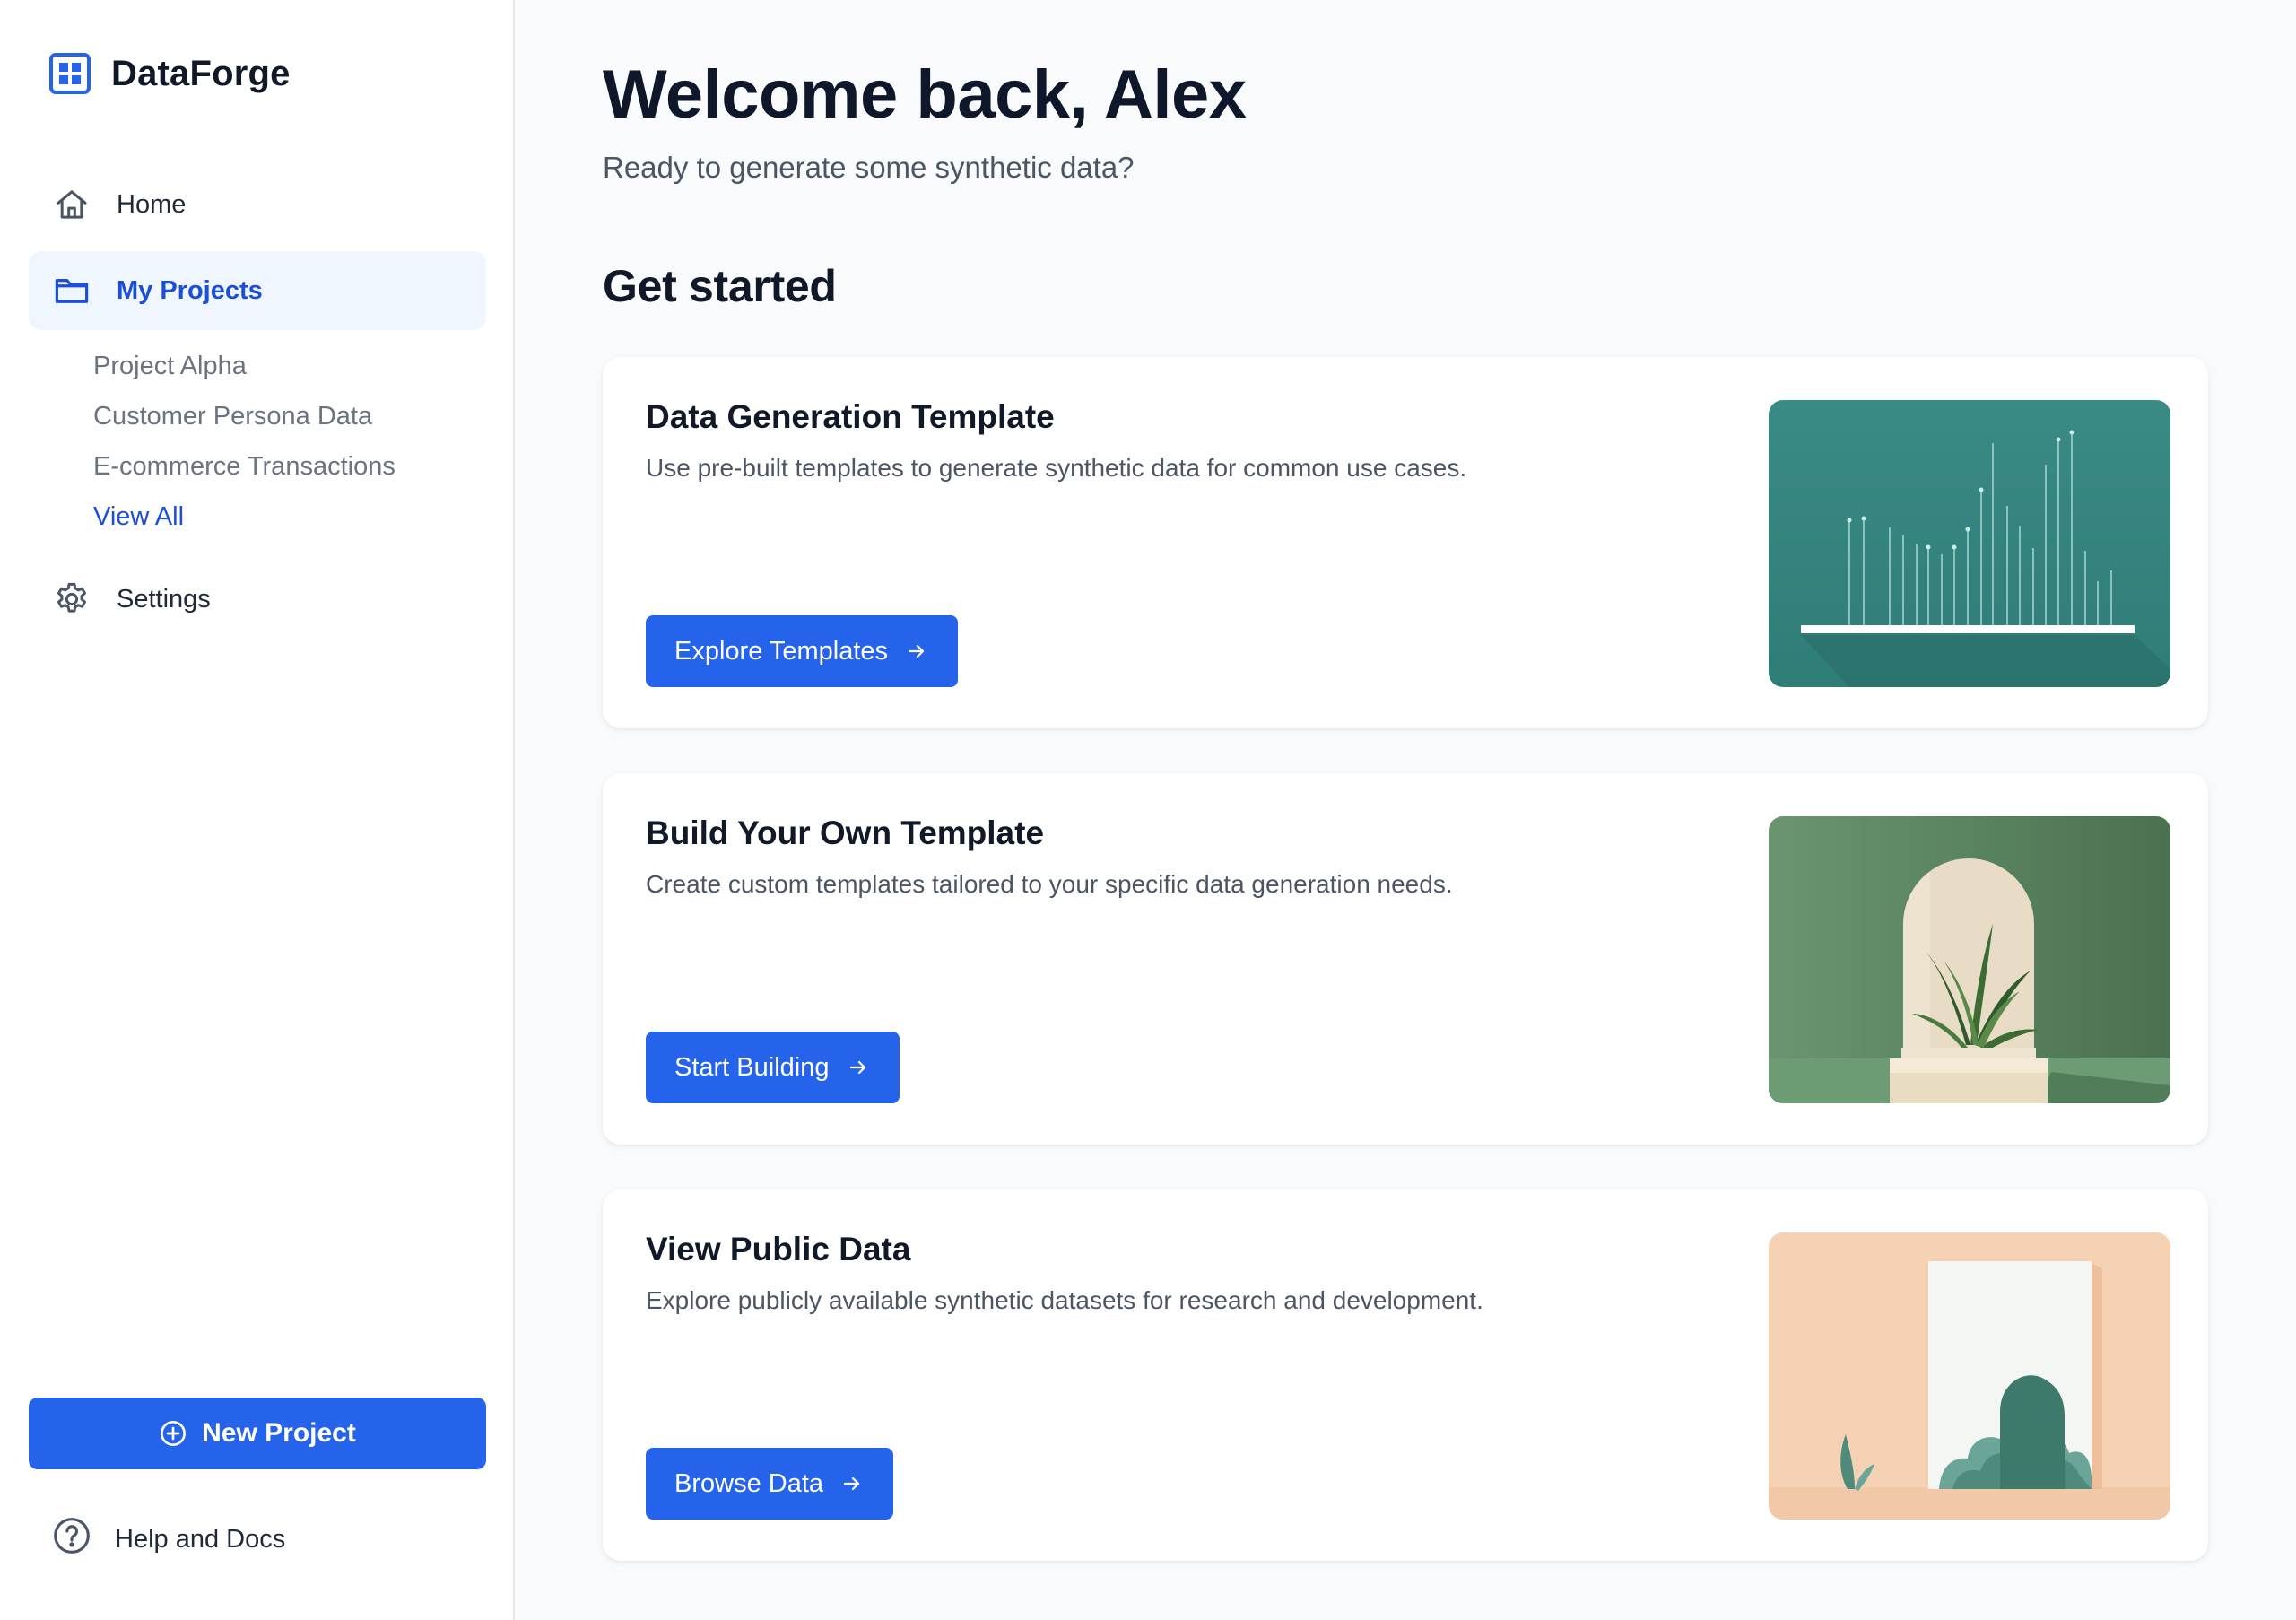  Describe the element at coordinates (174, 1433) in the screenshot. I see `plus-circle-icon` at that location.